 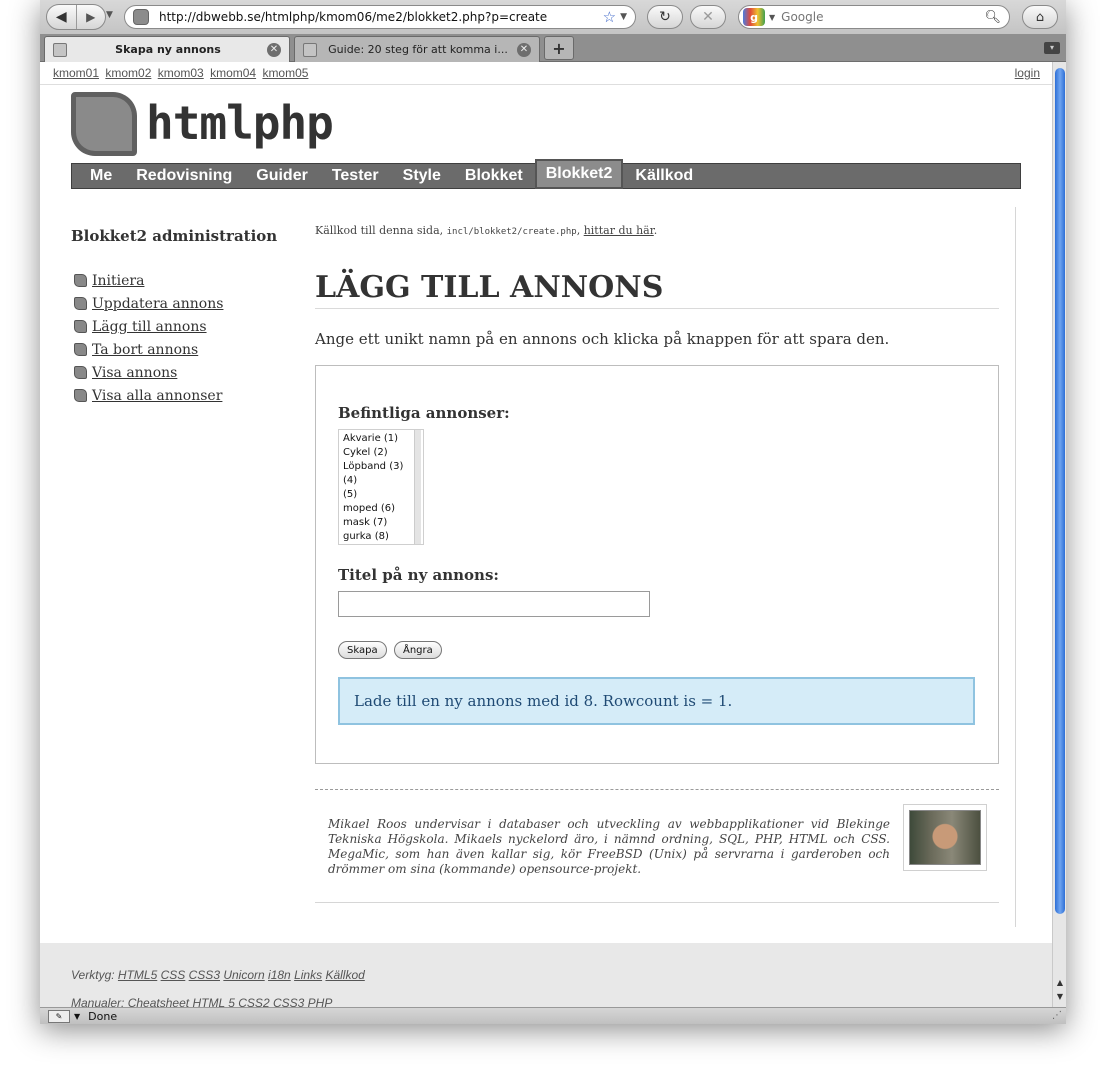 I want to click on search-bar: g ▼ 🔍︎, so click(x=874, y=17).